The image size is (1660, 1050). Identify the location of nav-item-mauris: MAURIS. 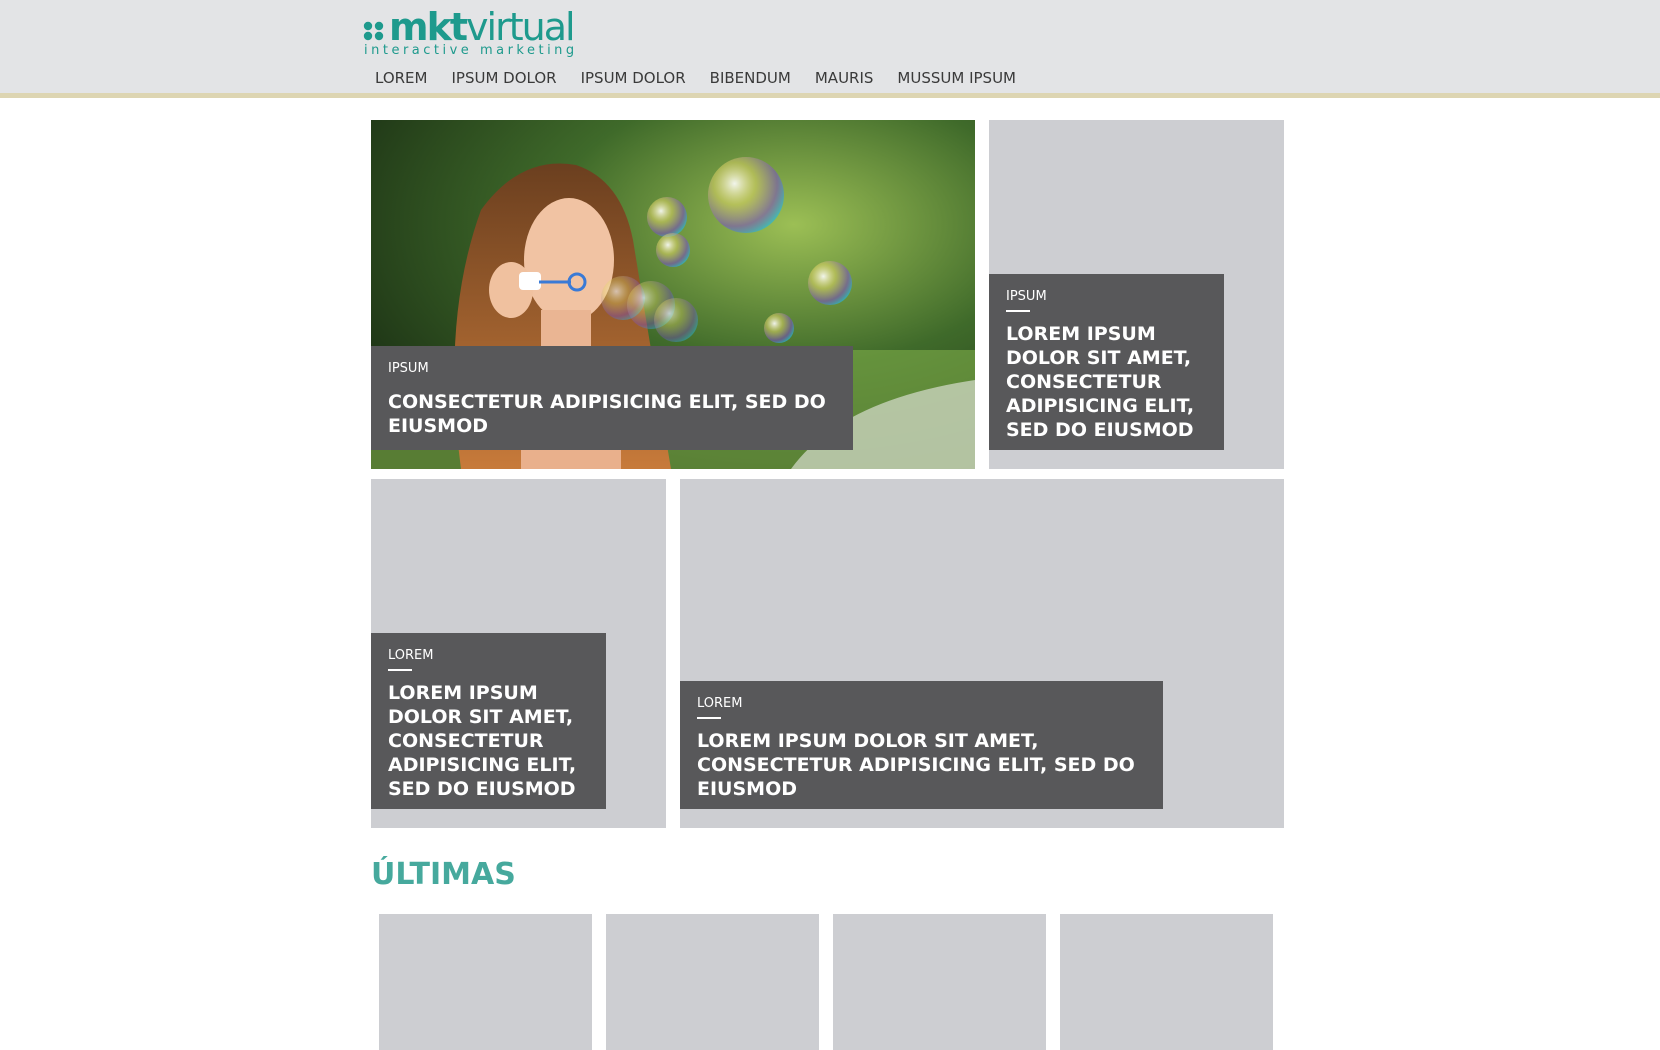
(844, 78).